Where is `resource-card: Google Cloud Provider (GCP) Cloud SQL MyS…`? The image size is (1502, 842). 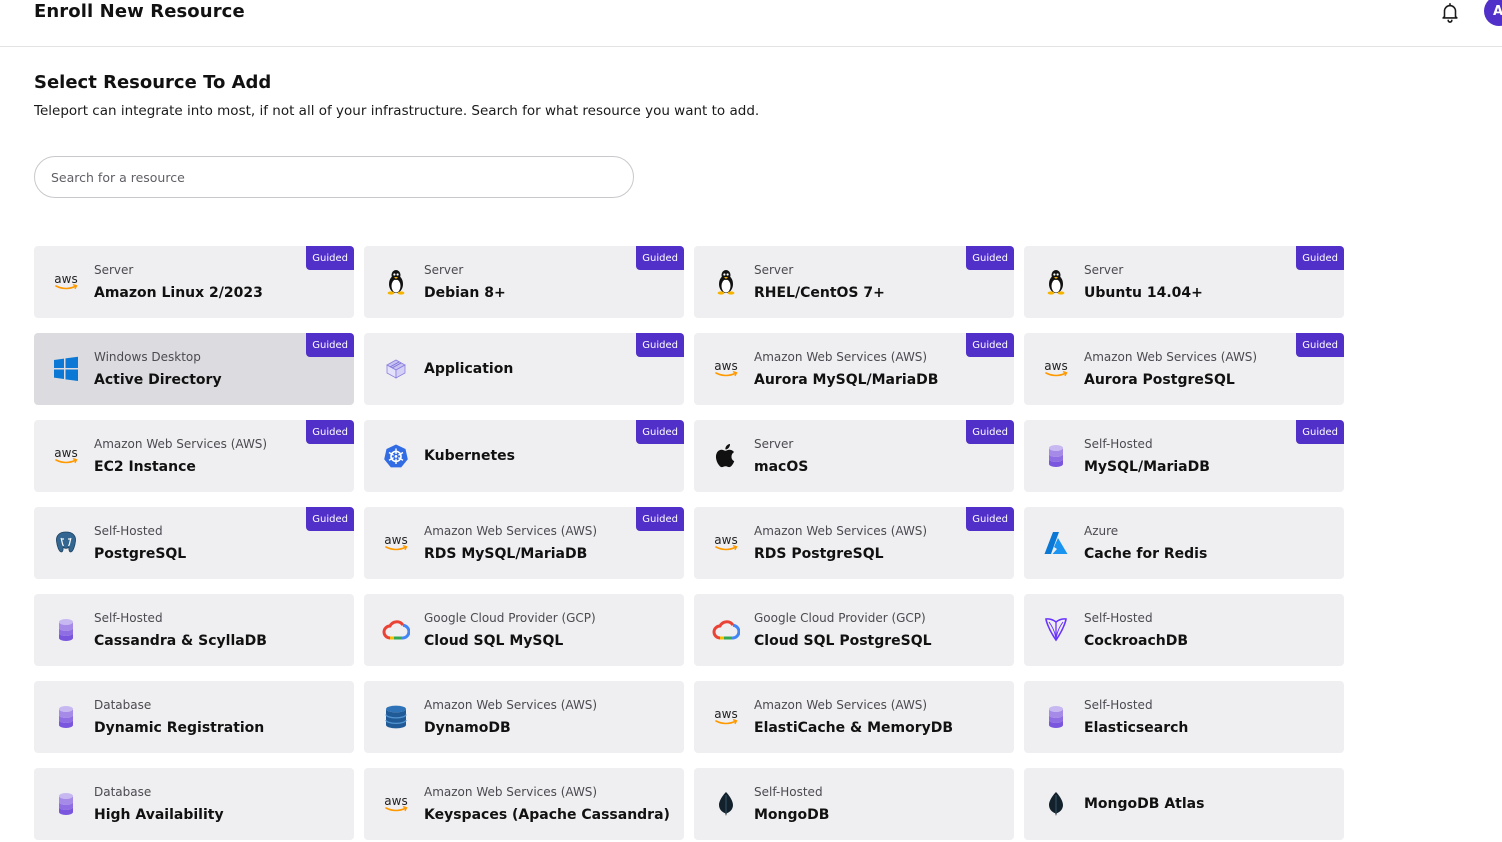 resource-card: Google Cloud Provider (GCP) Cloud SQL MyS… is located at coordinates (524, 630).